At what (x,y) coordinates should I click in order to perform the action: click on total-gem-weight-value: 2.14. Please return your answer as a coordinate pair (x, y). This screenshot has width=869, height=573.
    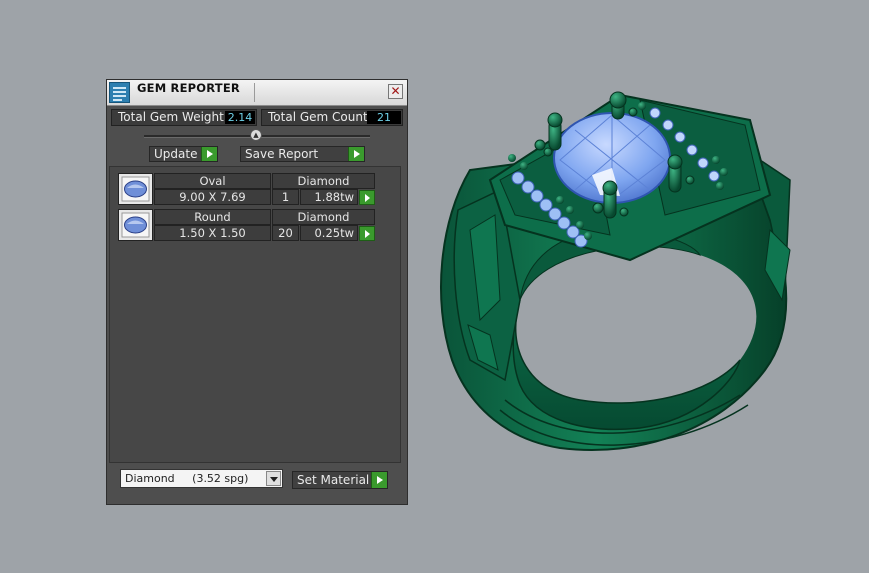
    Looking at the image, I should click on (240, 117).